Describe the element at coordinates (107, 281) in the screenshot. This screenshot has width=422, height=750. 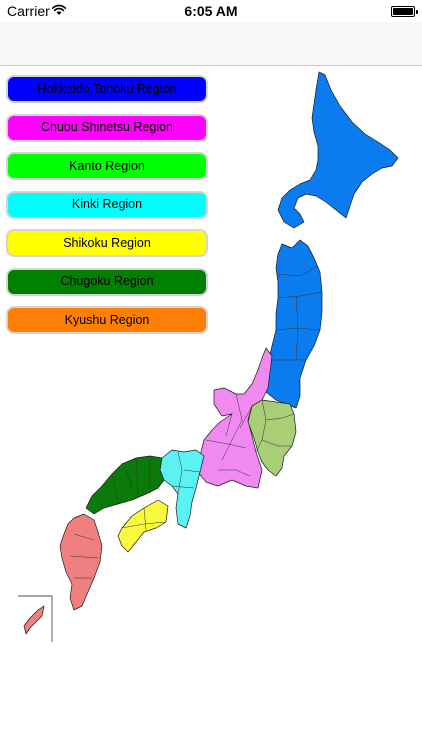
I see `region-button-chugoku: Chugoku Region` at that location.